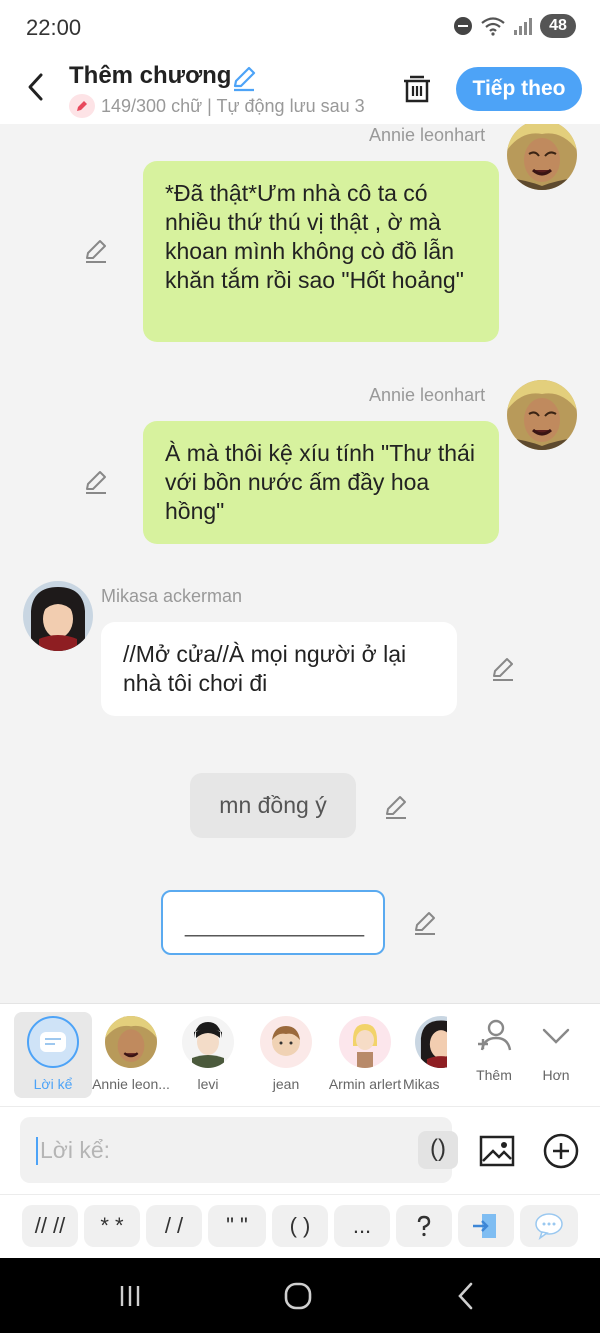 The width and height of the screenshot is (600, 1333). I want to click on next-button: Tiếp theo, so click(519, 89).